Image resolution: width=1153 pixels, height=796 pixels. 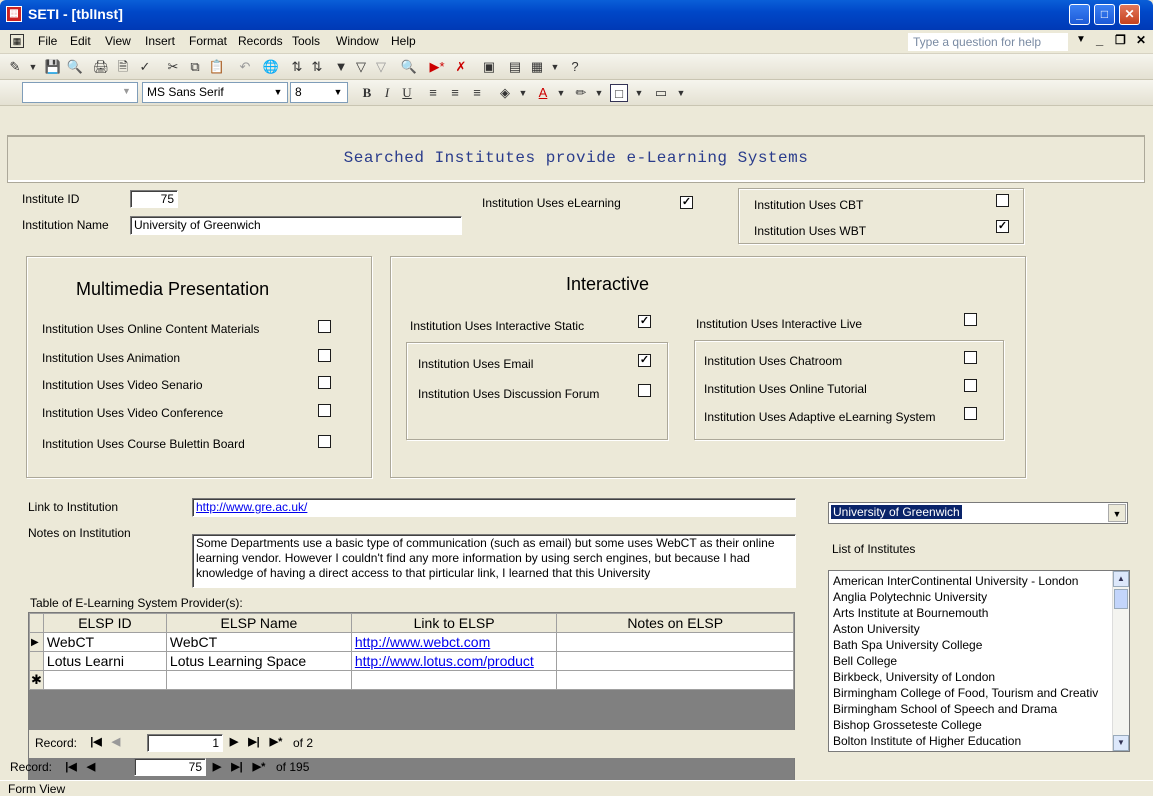 What do you see at coordinates (245, 67) in the screenshot?
I see `undo-icon: ↶` at bounding box center [245, 67].